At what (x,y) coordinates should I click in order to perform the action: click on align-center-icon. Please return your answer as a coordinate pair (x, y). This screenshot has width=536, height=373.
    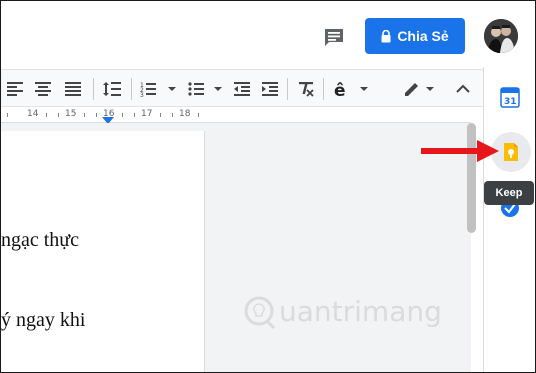
    Looking at the image, I should click on (43, 89).